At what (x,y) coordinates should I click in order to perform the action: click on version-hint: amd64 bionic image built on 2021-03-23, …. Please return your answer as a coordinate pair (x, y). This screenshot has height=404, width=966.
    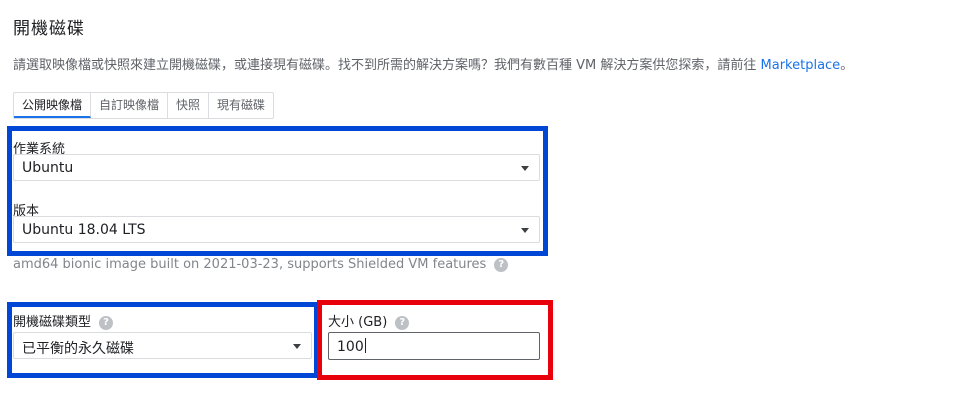
    Looking at the image, I should click on (261, 264).